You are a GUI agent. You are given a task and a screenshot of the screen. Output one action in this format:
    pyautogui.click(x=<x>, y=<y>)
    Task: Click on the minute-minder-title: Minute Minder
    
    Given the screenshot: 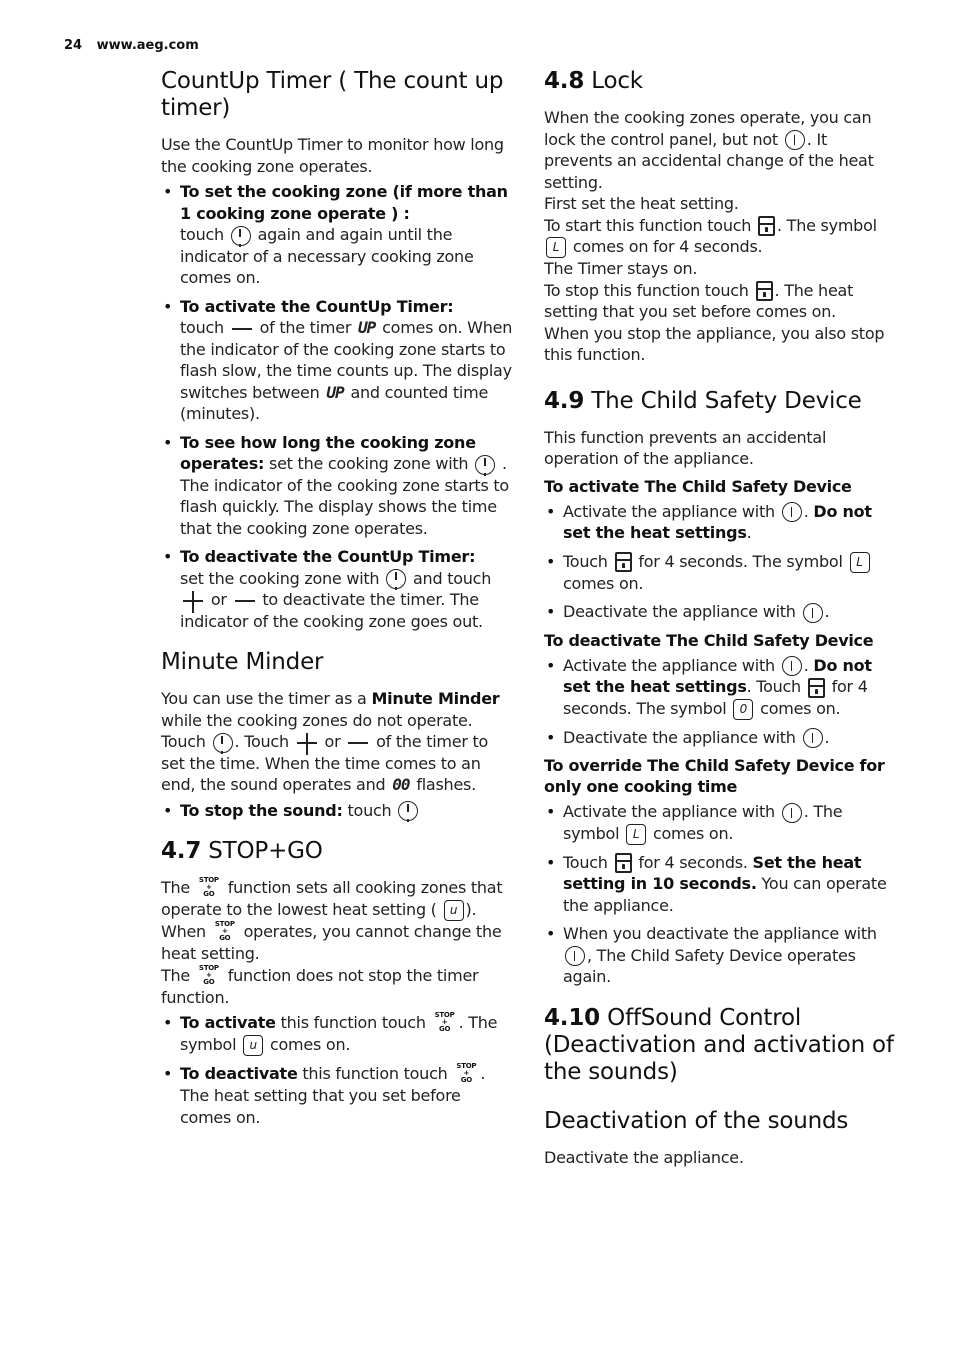 What is the action you would take?
    pyautogui.click(x=242, y=662)
    